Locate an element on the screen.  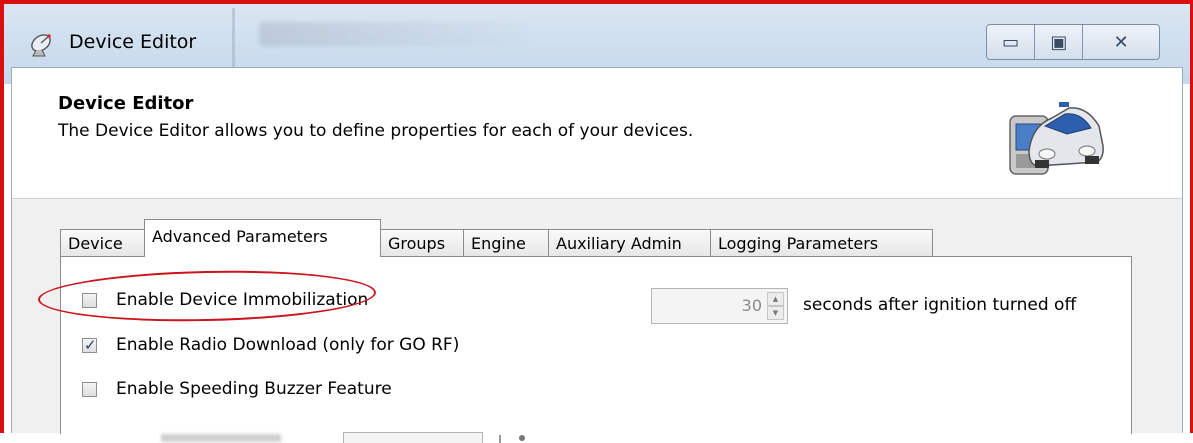
tab-logging-parameters: Logging Parameters is located at coordinates (821, 243).